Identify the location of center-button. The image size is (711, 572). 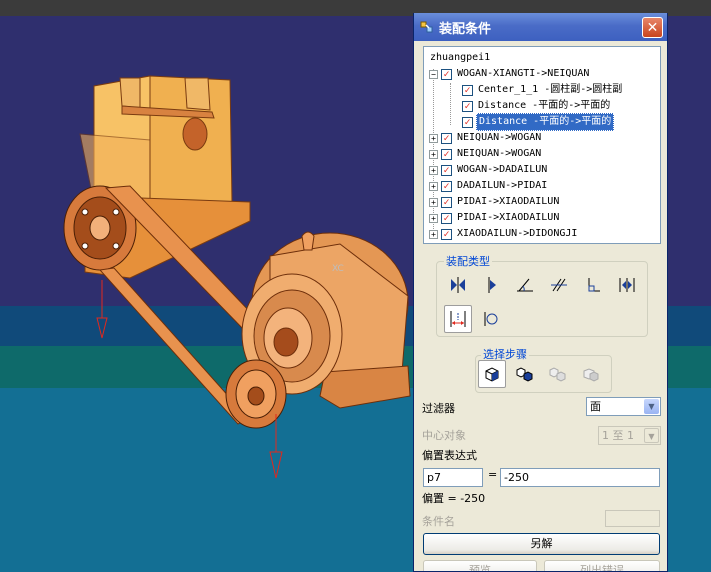
(491, 285).